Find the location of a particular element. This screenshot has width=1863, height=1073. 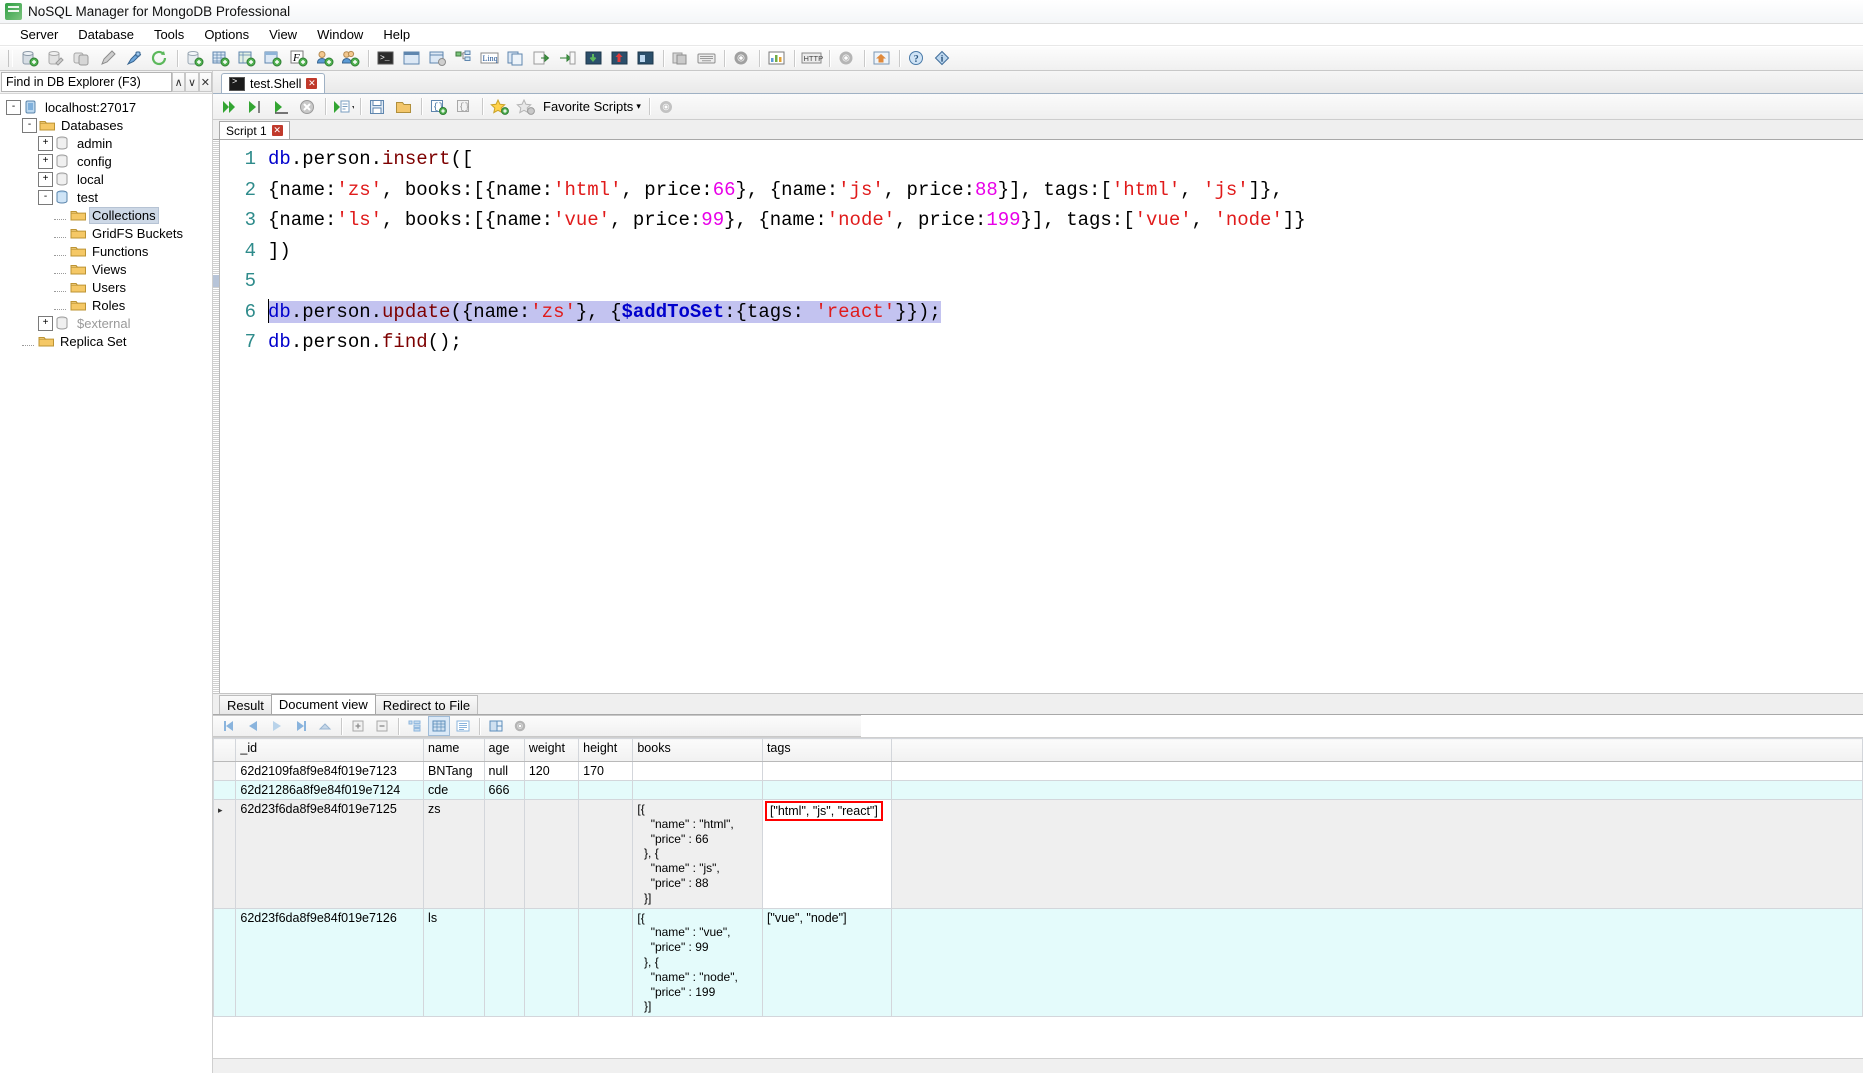

new-table-icon is located at coordinates (221, 58).